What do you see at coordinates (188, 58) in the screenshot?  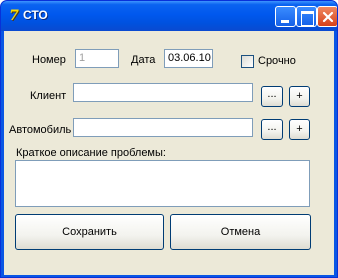 I see `date-field: 03.06.10` at bounding box center [188, 58].